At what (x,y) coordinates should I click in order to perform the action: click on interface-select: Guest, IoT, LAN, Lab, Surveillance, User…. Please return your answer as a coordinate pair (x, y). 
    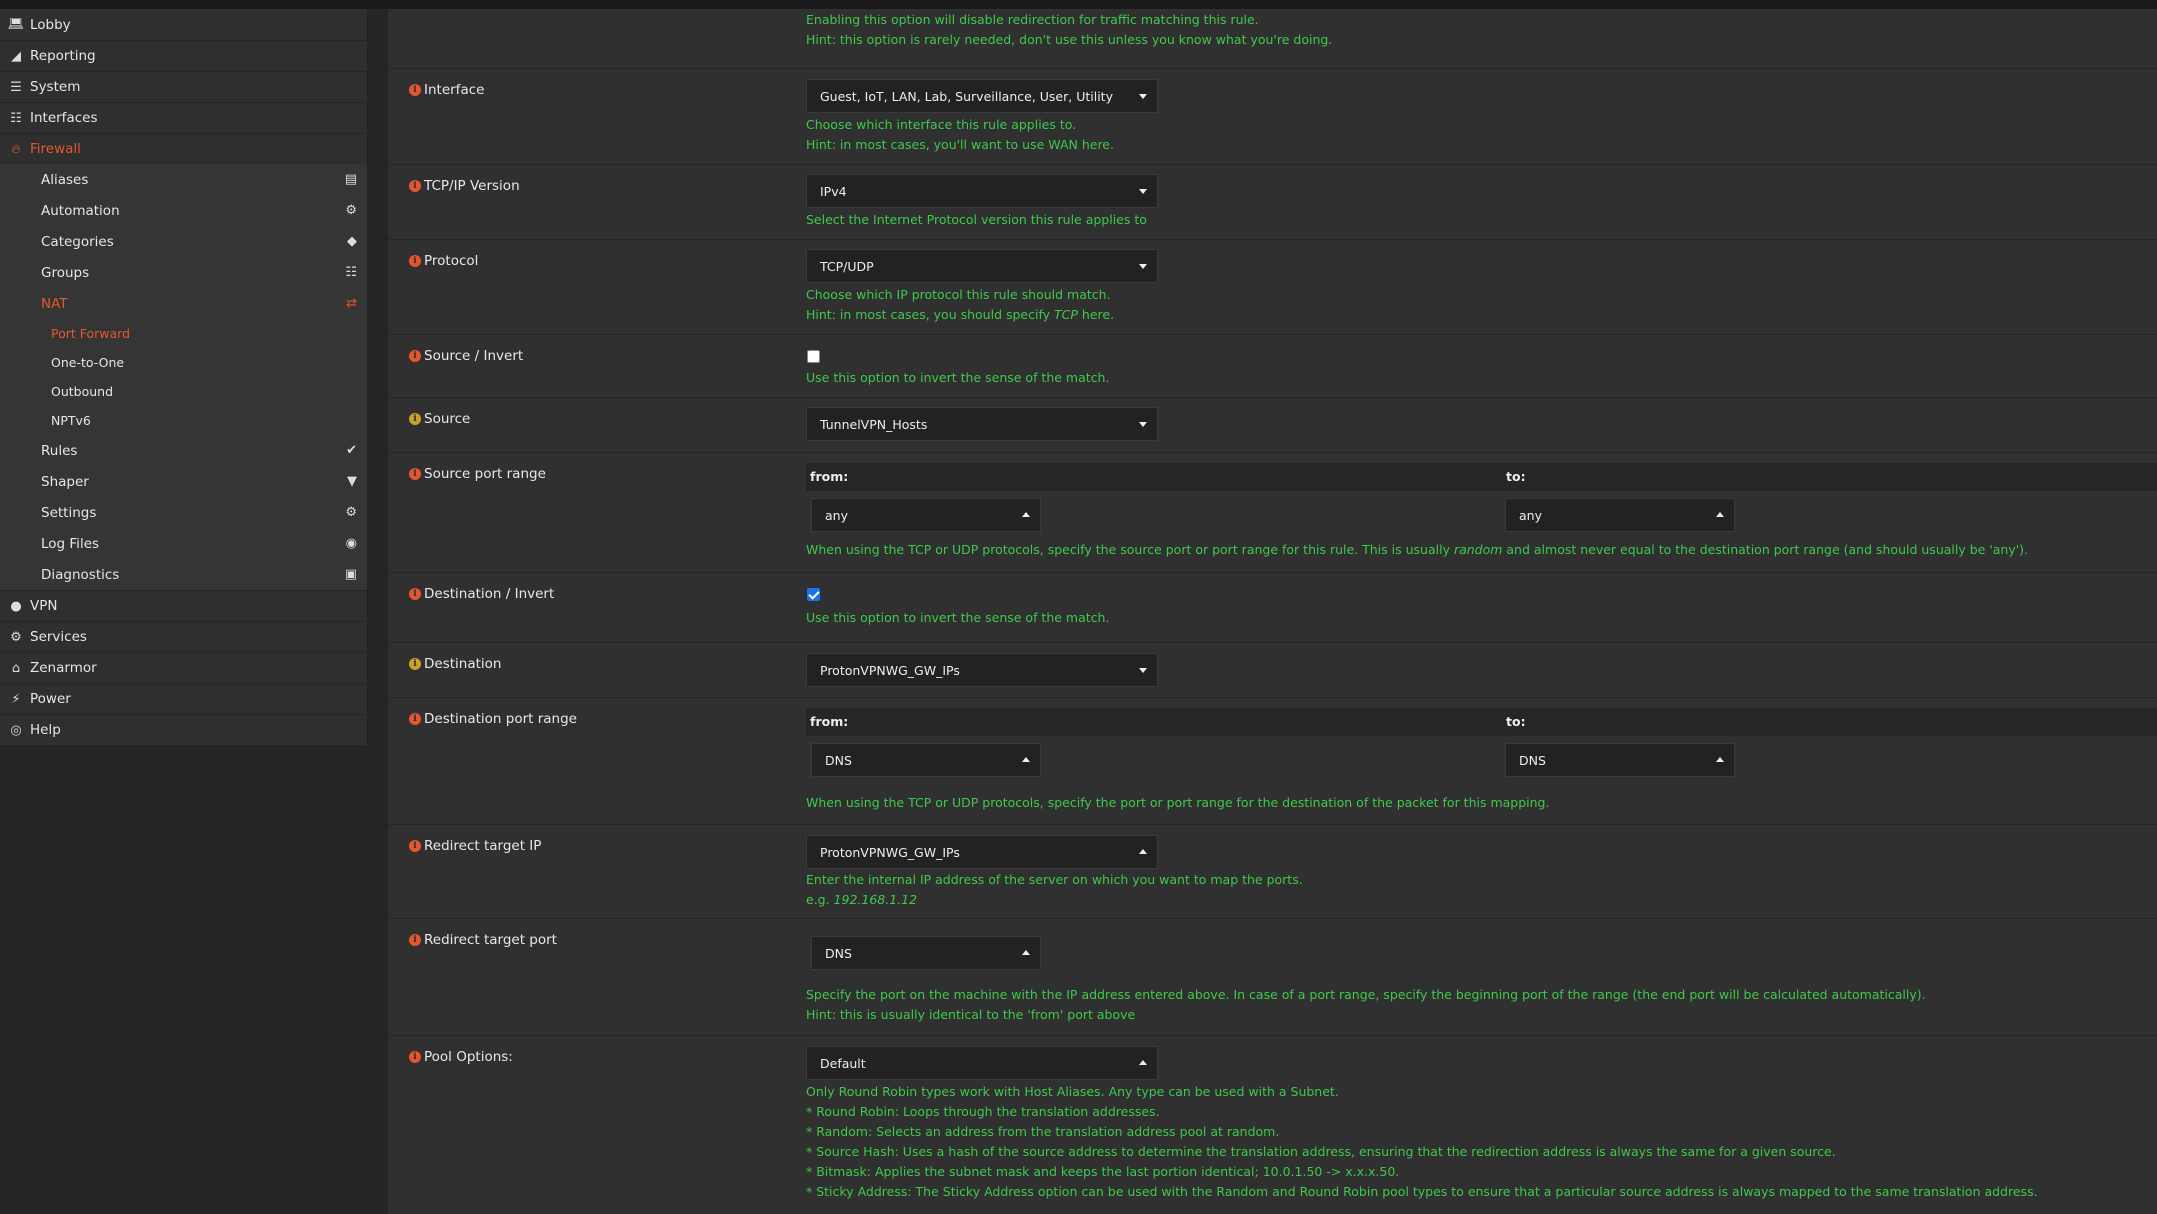
    Looking at the image, I should click on (982, 96).